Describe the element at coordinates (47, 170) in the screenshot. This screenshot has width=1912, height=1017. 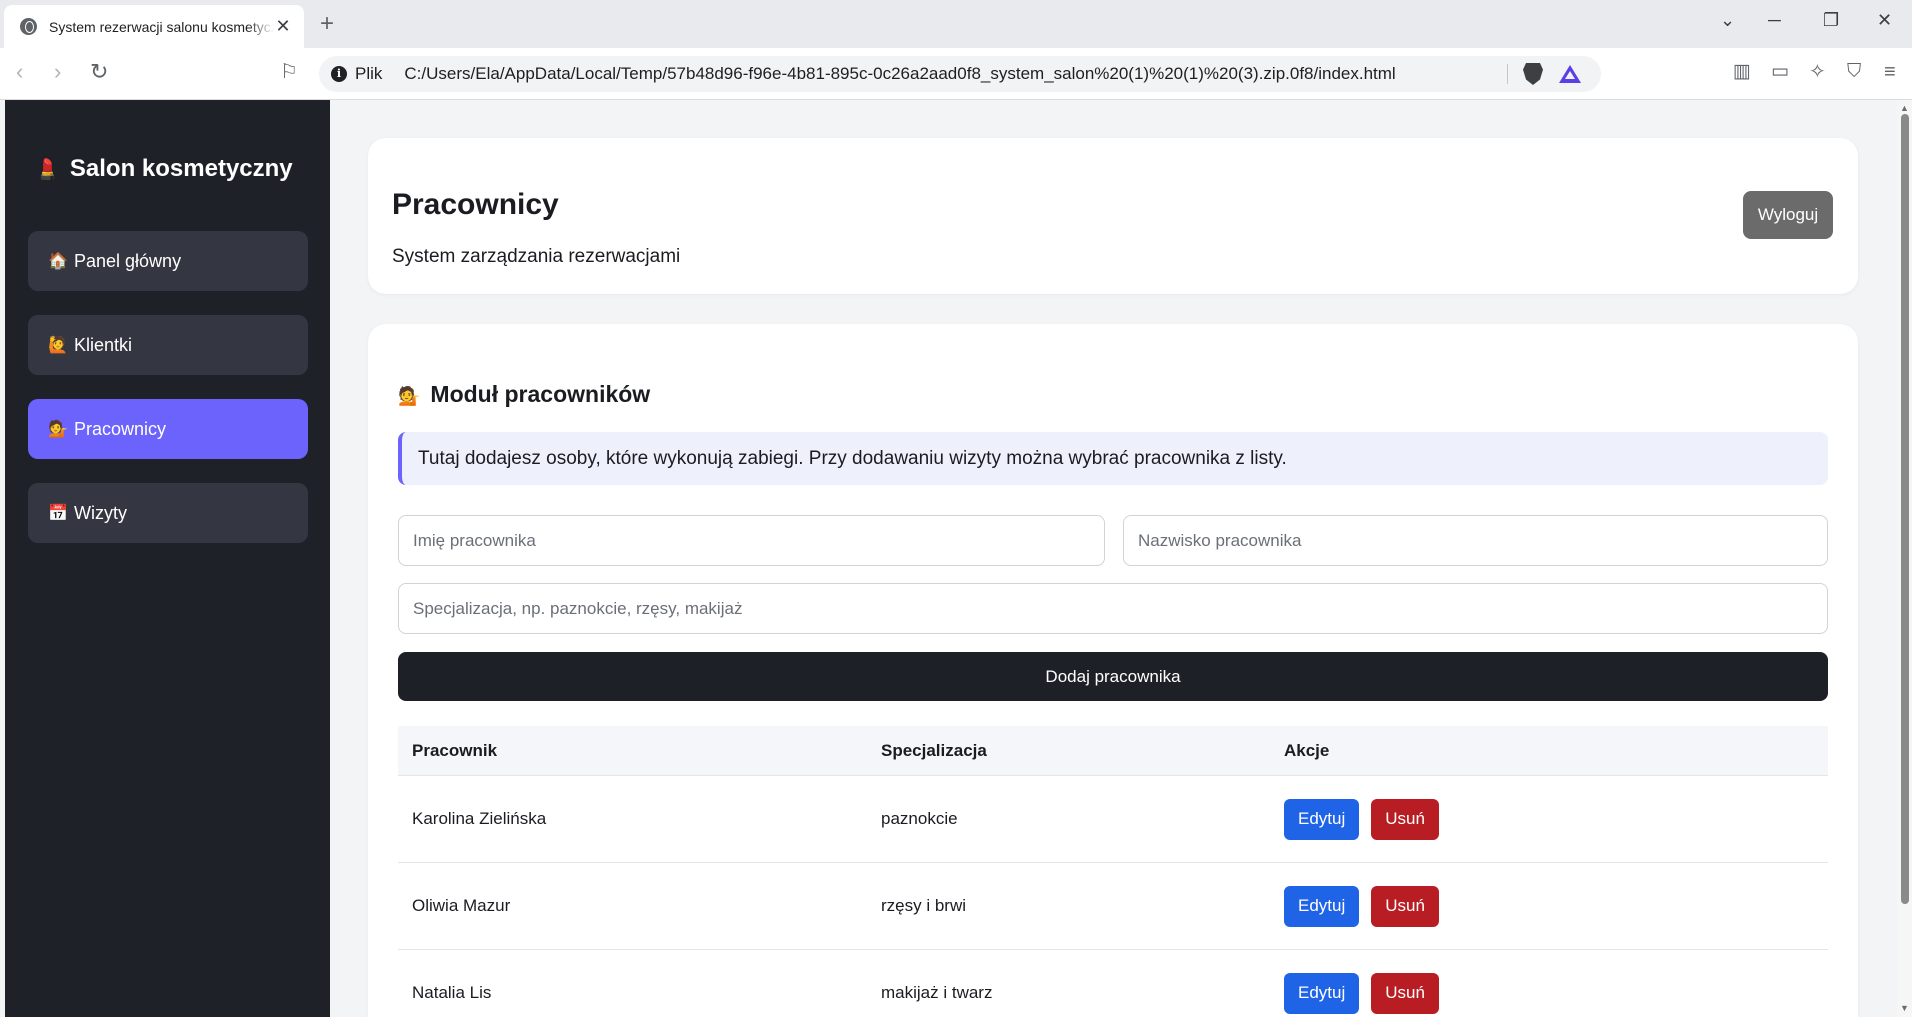
I see `lipstick-icon: 💄` at that location.